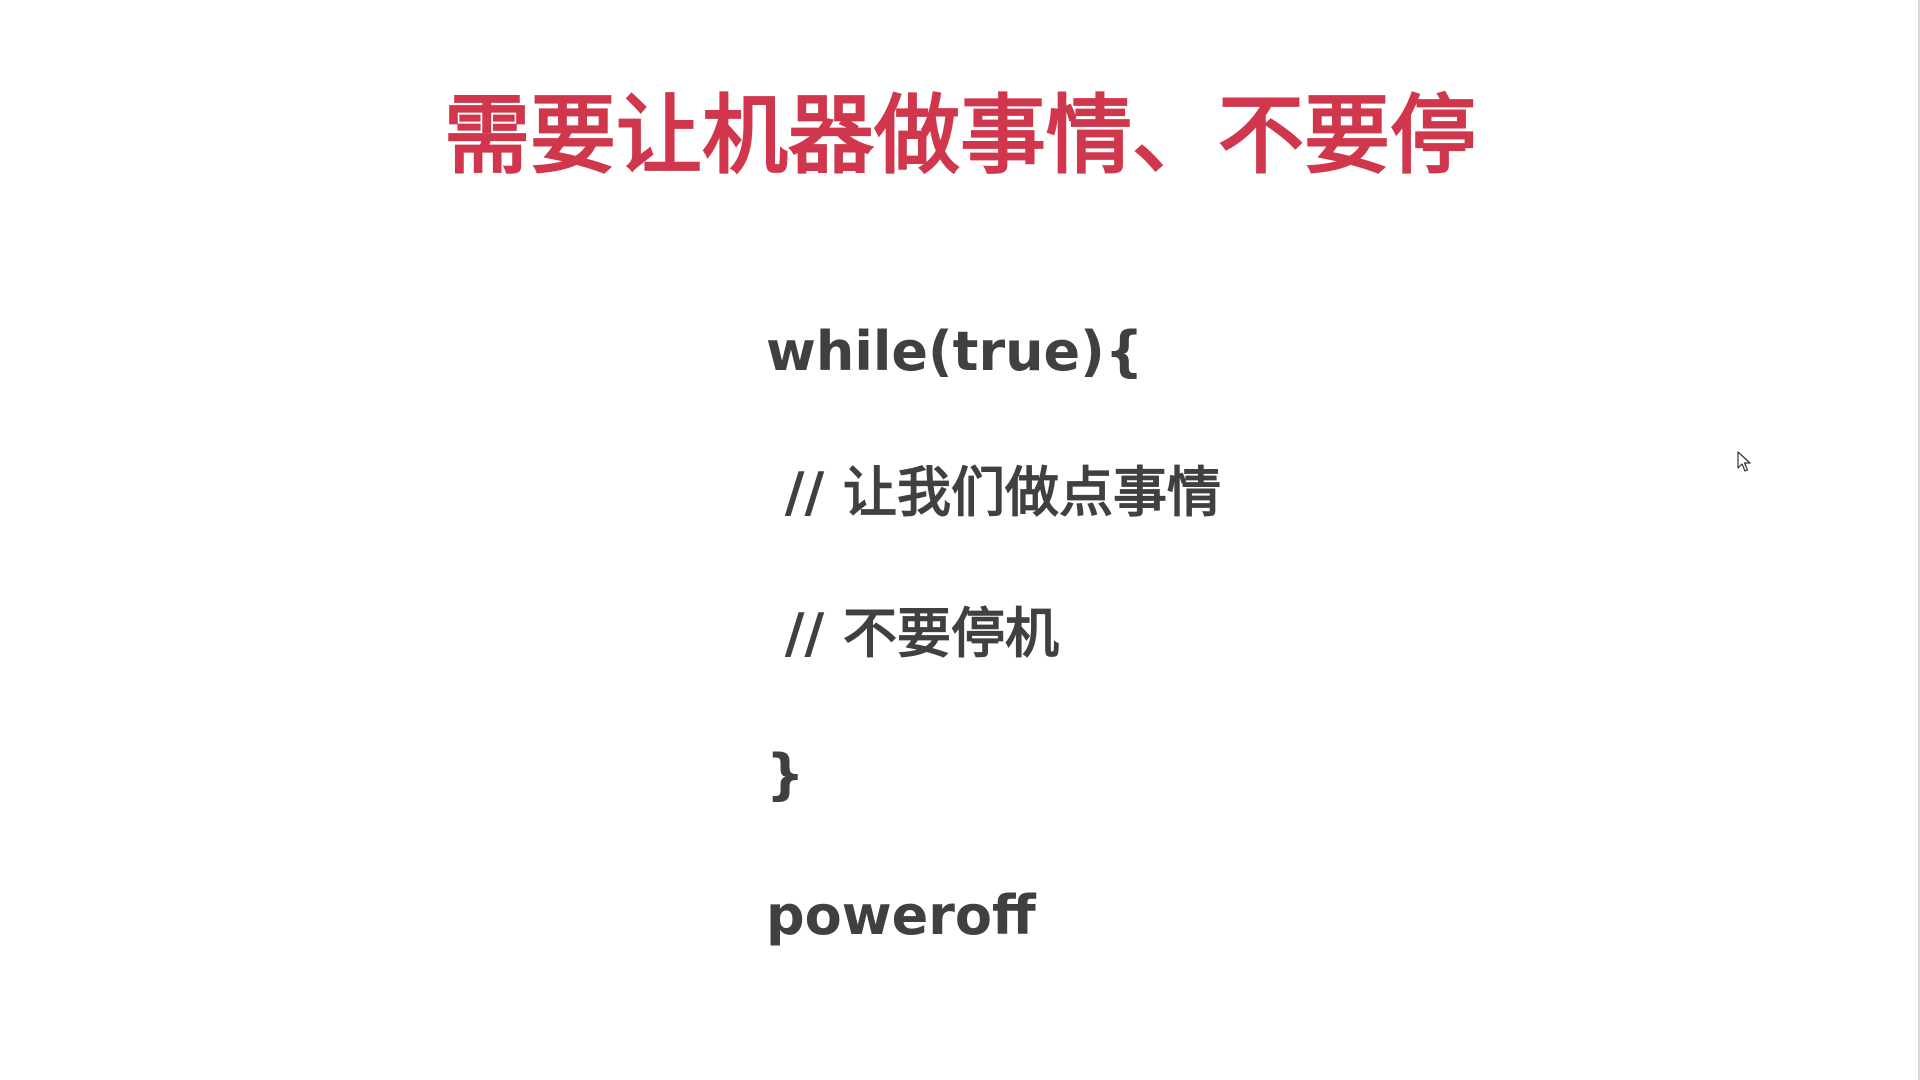 The height and width of the screenshot is (1080, 1920). What do you see at coordinates (1744, 461) in the screenshot?
I see `mouse-pointer-icon` at bounding box center [1744, 461].